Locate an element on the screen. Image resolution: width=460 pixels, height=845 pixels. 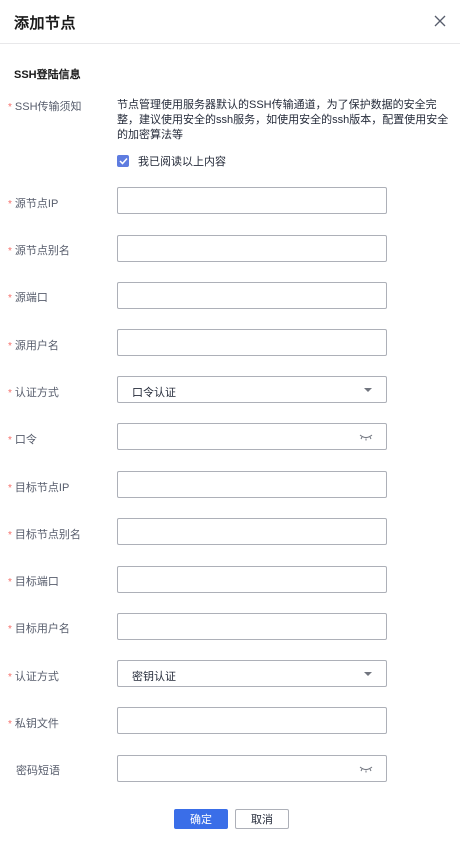
source-port-label: * 源端口 is located at coordinates (28, 298).